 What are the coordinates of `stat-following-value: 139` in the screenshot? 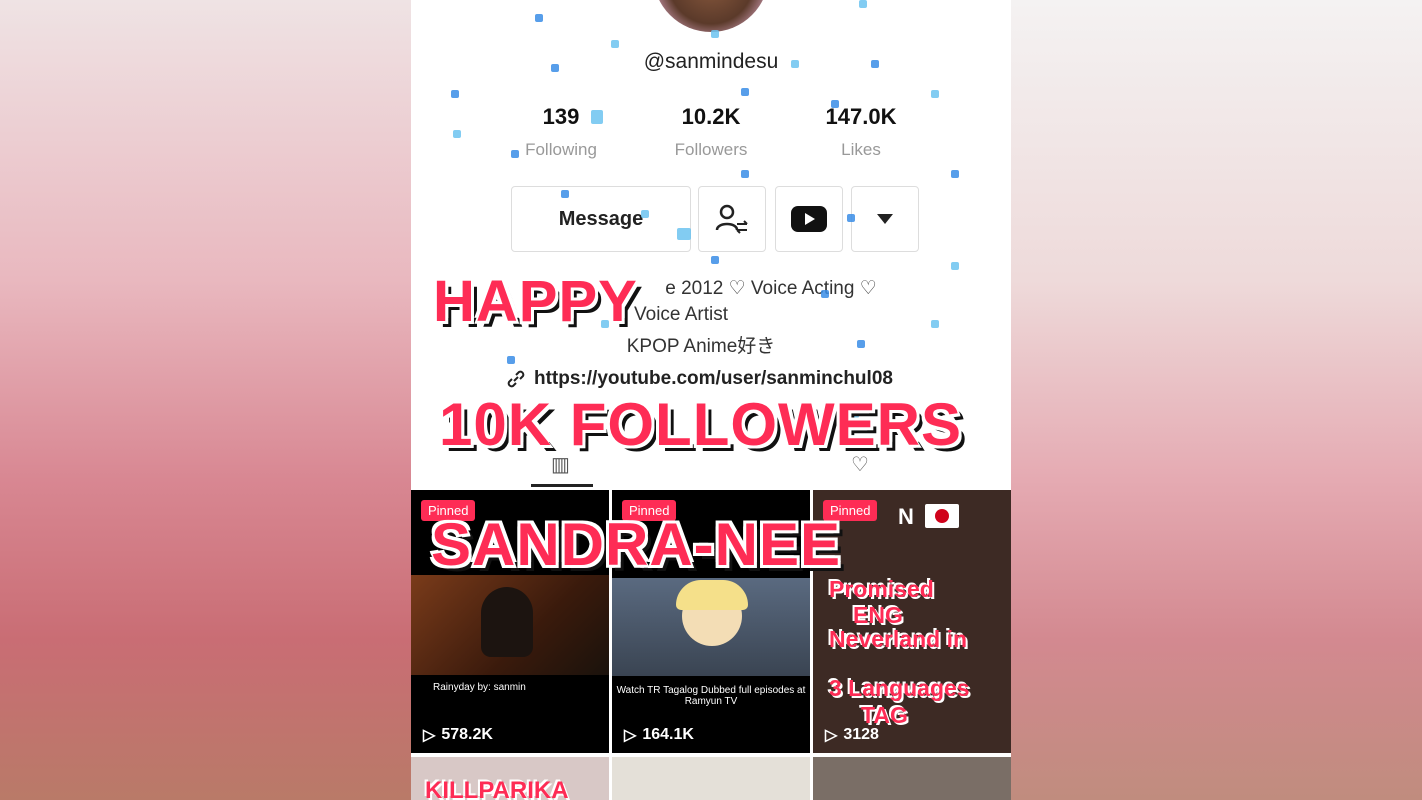 It's located at (561, 116).